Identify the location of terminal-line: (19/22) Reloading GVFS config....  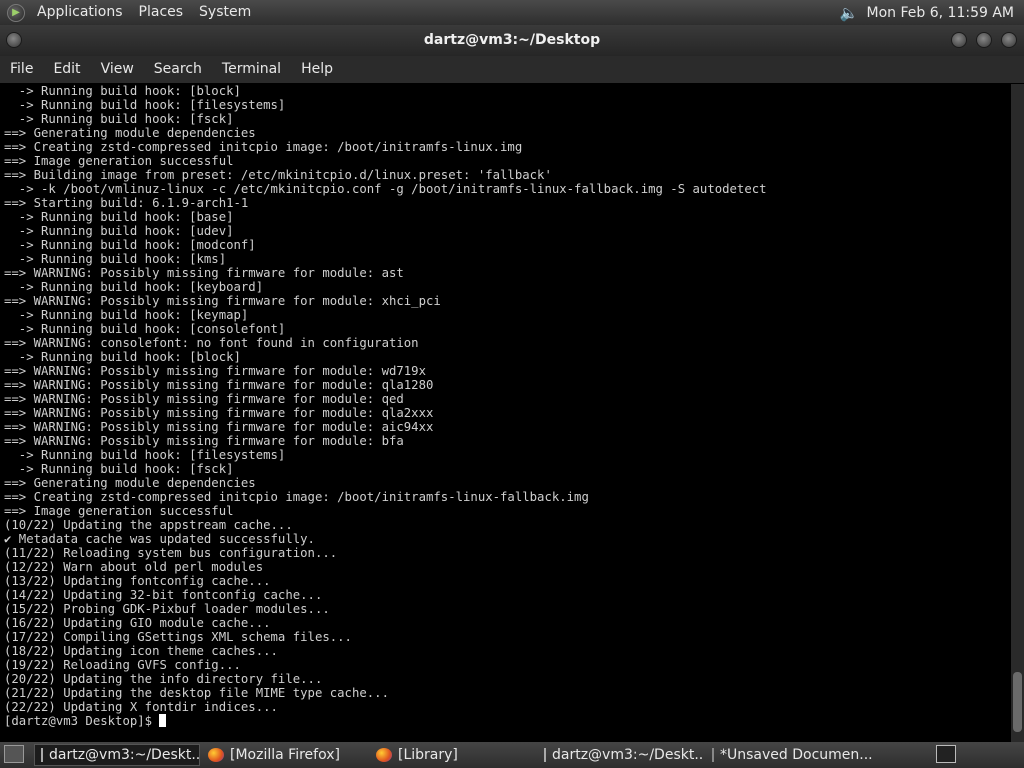
(122, 665).